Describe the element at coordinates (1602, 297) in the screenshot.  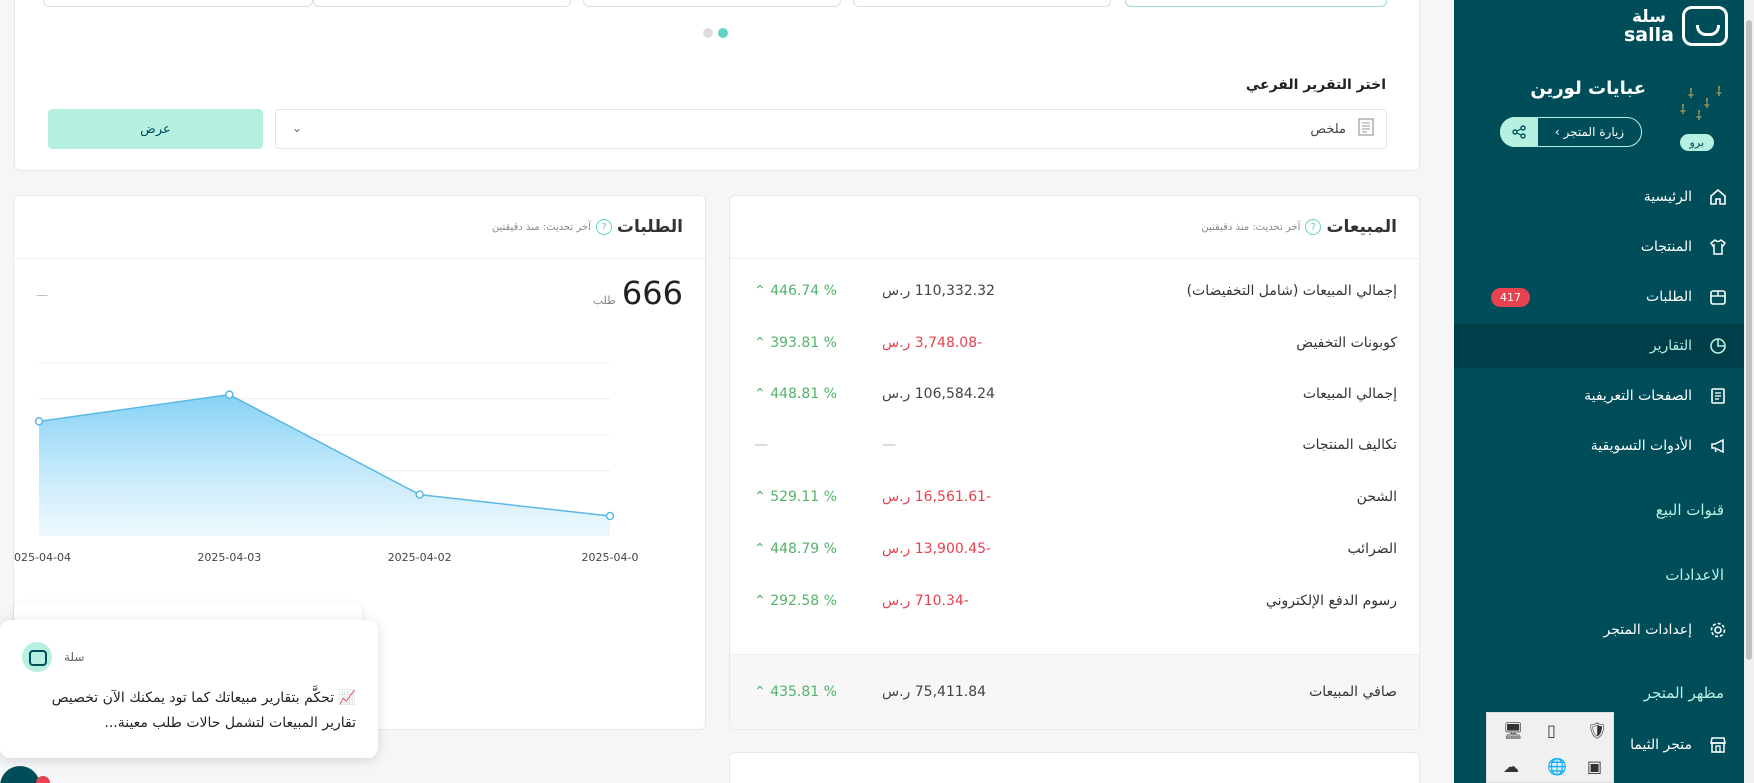
I see `sidebar-item-orders: الطلبات 417` at that location.